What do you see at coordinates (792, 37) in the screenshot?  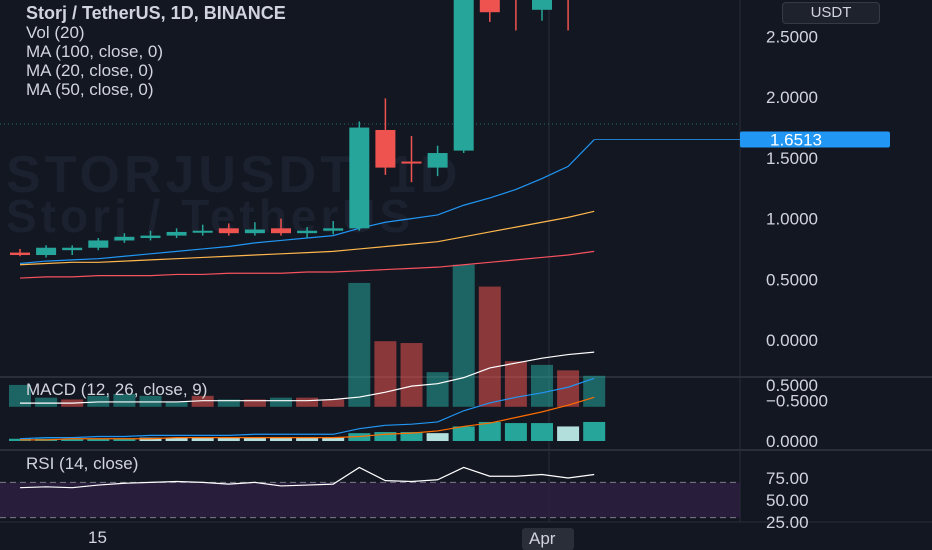 I see `price-tick-label: 2.5000` at bounding box center [792, 37].